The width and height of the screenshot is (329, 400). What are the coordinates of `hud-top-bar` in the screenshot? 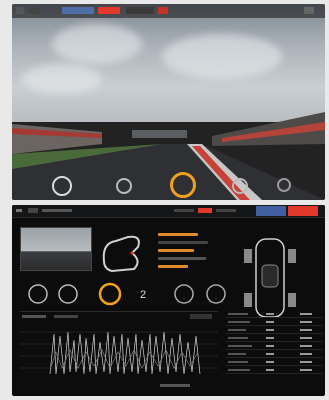 It's located at (168, 11).